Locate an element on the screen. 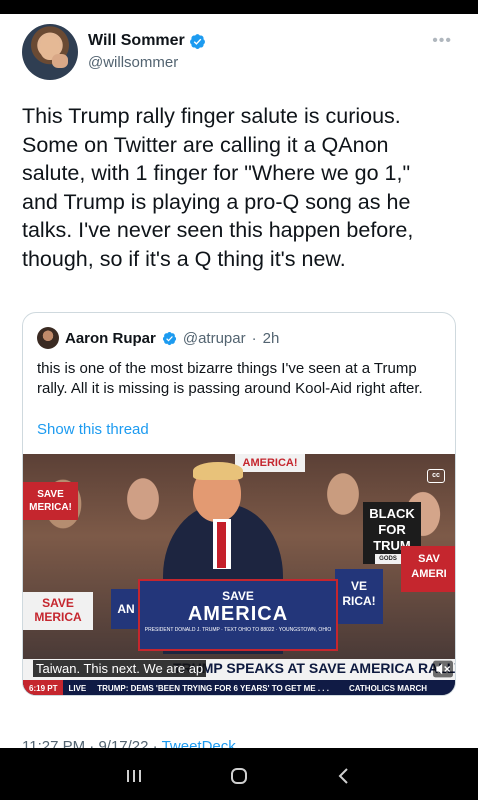 Image resolution: width=478 pixels, height=800 pixels. sign-save-bottom-left: SAVE MERICA is located at coordinates (58, 611).